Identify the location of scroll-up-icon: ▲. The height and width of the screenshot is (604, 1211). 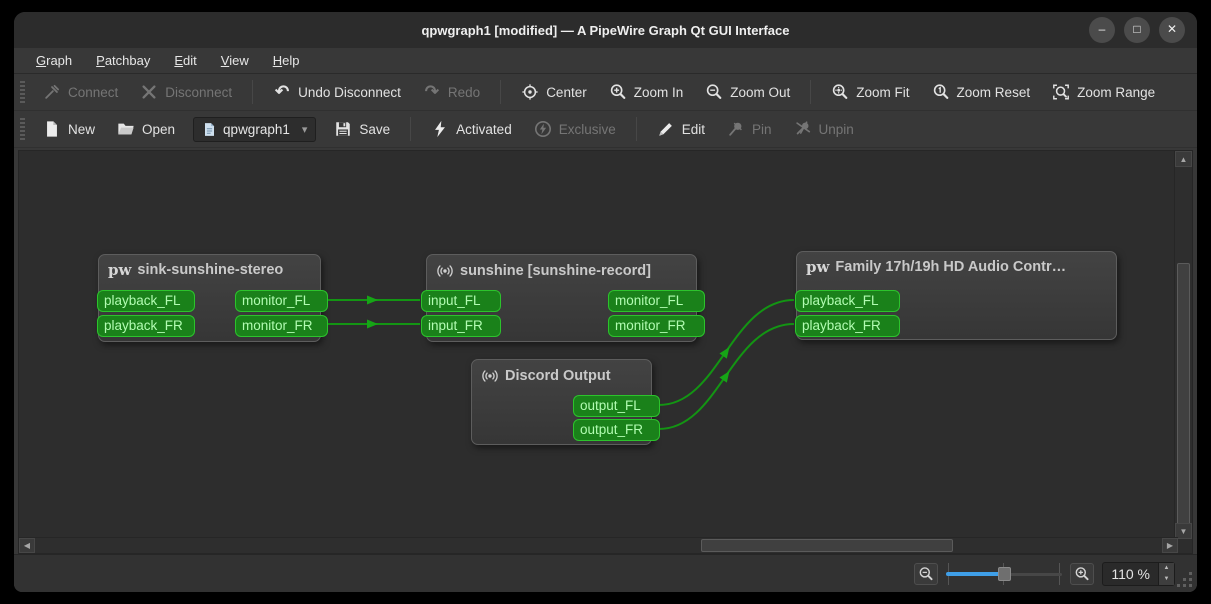
(1183, 159).